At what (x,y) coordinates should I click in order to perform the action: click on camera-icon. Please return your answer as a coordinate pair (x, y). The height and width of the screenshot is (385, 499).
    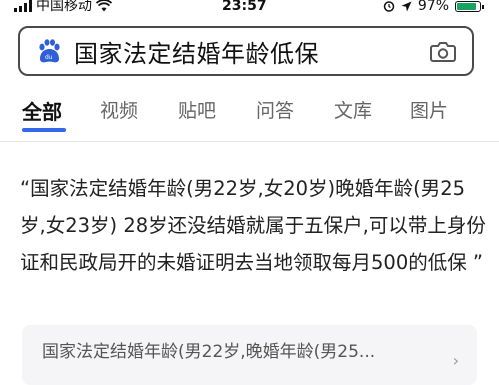
    Looking at the image, I should click on (443, 52).